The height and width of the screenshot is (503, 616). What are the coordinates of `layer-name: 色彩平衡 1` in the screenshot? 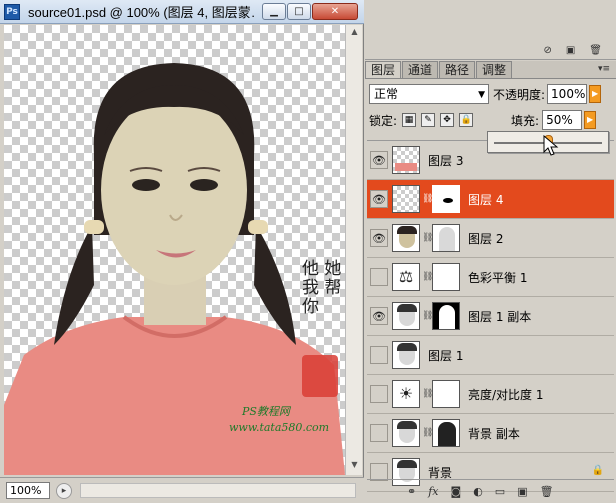 It's located at (498, 277).